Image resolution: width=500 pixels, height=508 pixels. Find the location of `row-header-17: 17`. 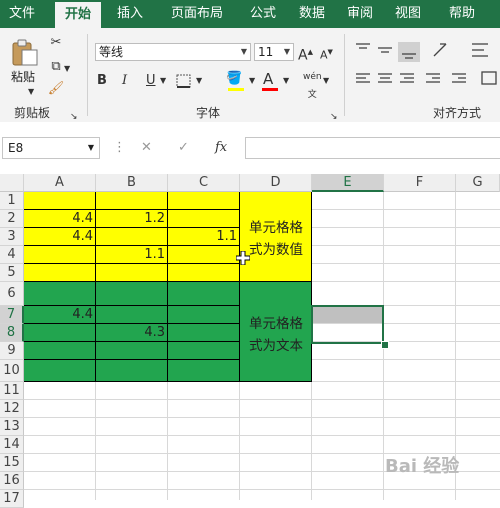

row-header-17: 17 is located at coordinates (12, 499).